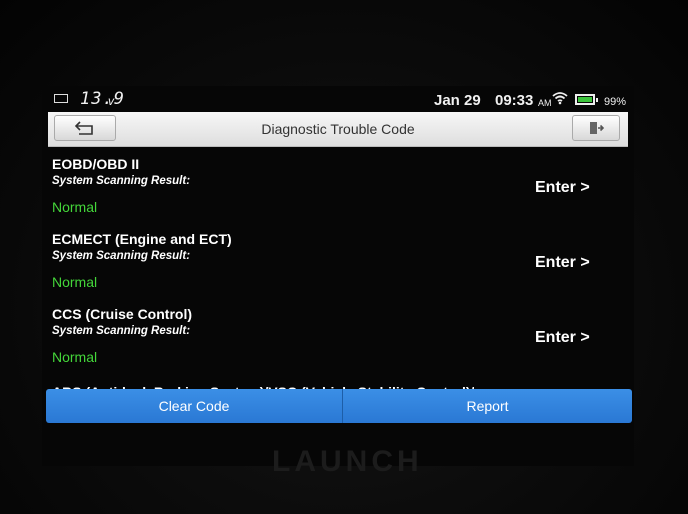 The image size is (688, 514). What do you see at coordinates (457, 100) in the screenshot?
I see `status-date: Jan 29` at bounding box center [457, 100].